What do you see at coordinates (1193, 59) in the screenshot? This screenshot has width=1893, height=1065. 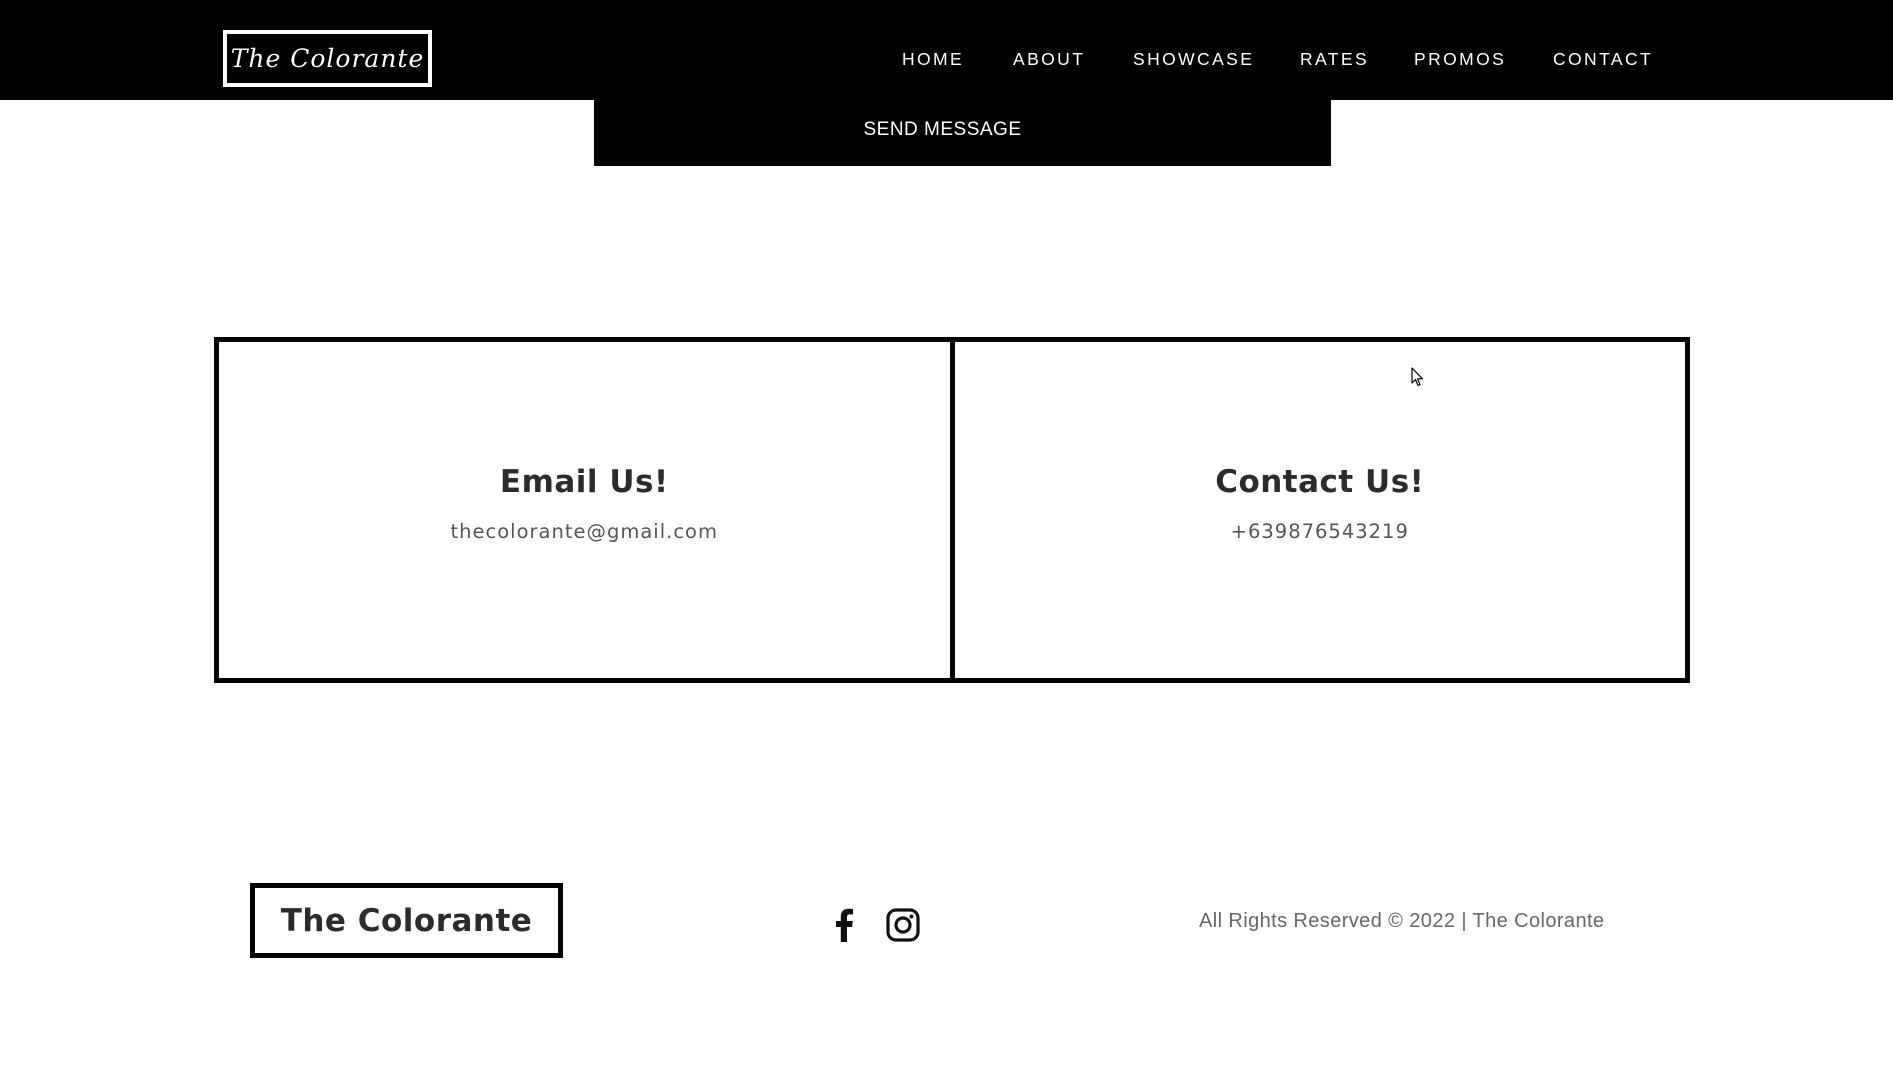 I see `nav-item-showcase: SHOWCASE` at bounding box center [1193, 59].